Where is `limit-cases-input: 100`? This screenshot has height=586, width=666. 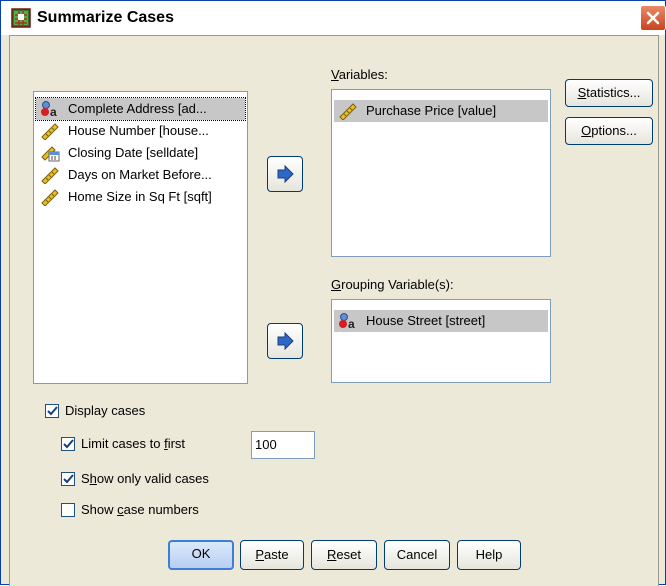 limit-cases-input: 100 is located at coordinates (283, 445).